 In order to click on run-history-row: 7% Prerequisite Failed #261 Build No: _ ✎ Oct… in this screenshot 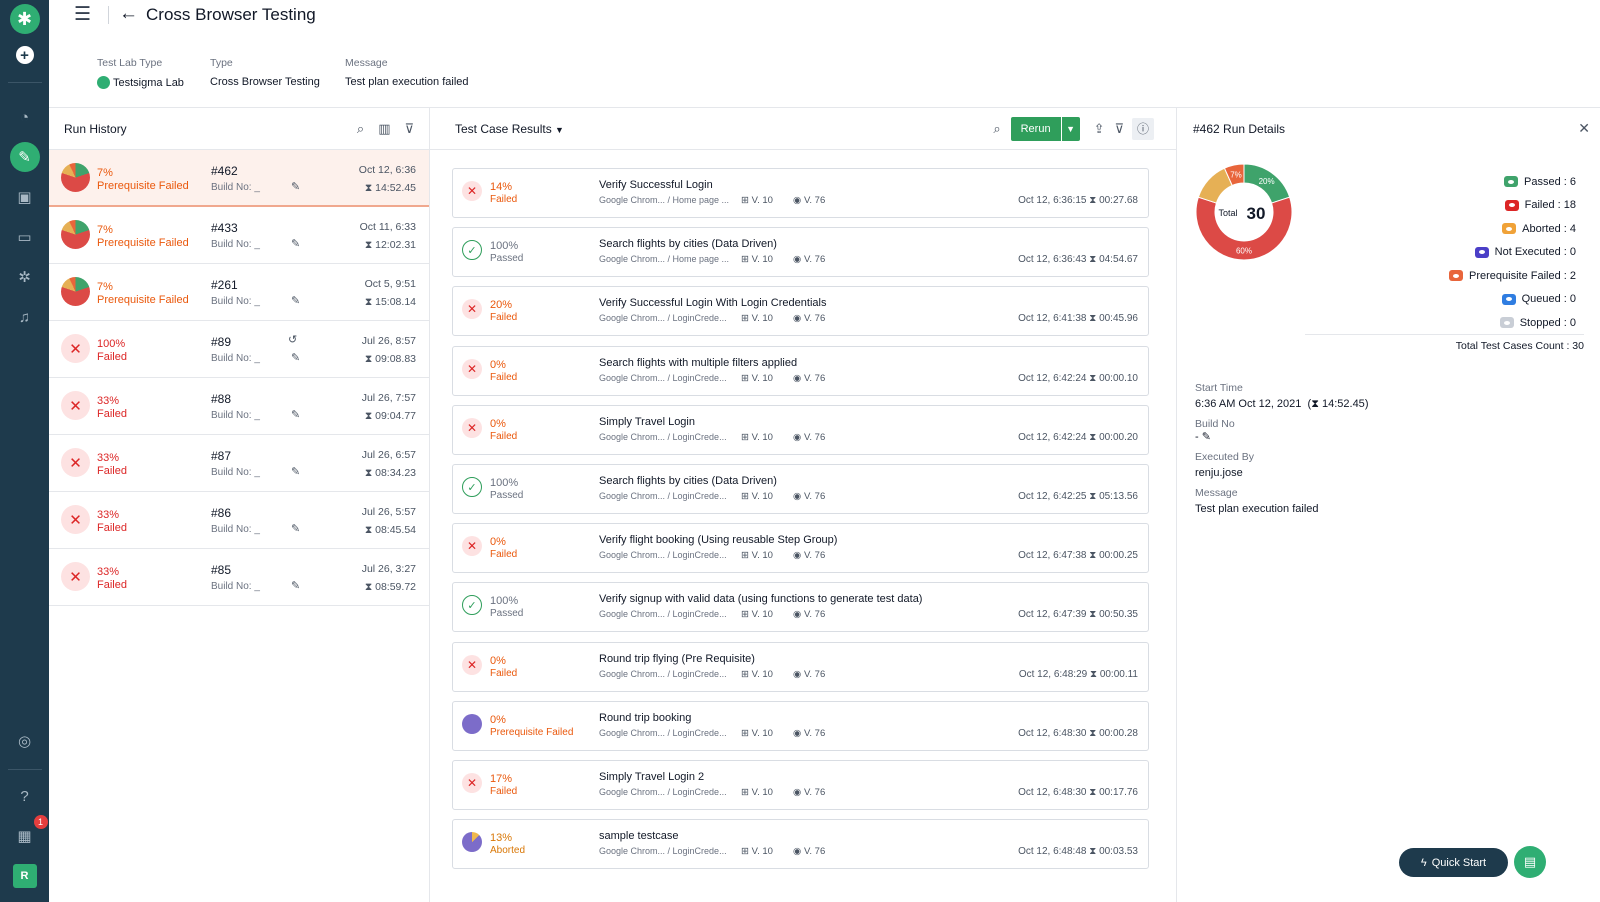, I will do `click(239, 292)`.